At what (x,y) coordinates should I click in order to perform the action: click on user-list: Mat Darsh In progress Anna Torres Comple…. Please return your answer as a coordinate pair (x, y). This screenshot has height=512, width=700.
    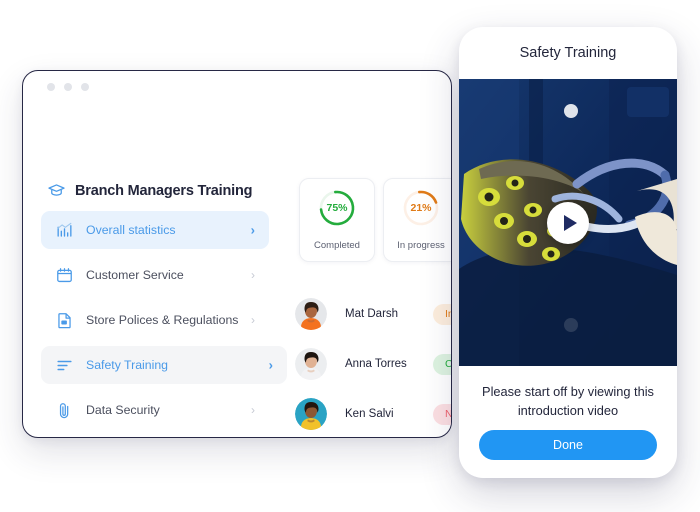
    Looking at the image, I should click on (373, 363).